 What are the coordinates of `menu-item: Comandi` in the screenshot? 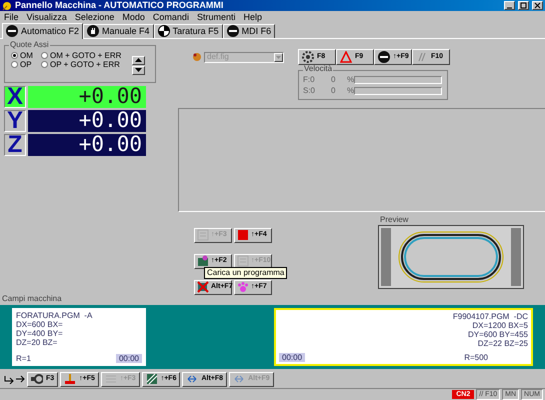 It's located at (170, 17).